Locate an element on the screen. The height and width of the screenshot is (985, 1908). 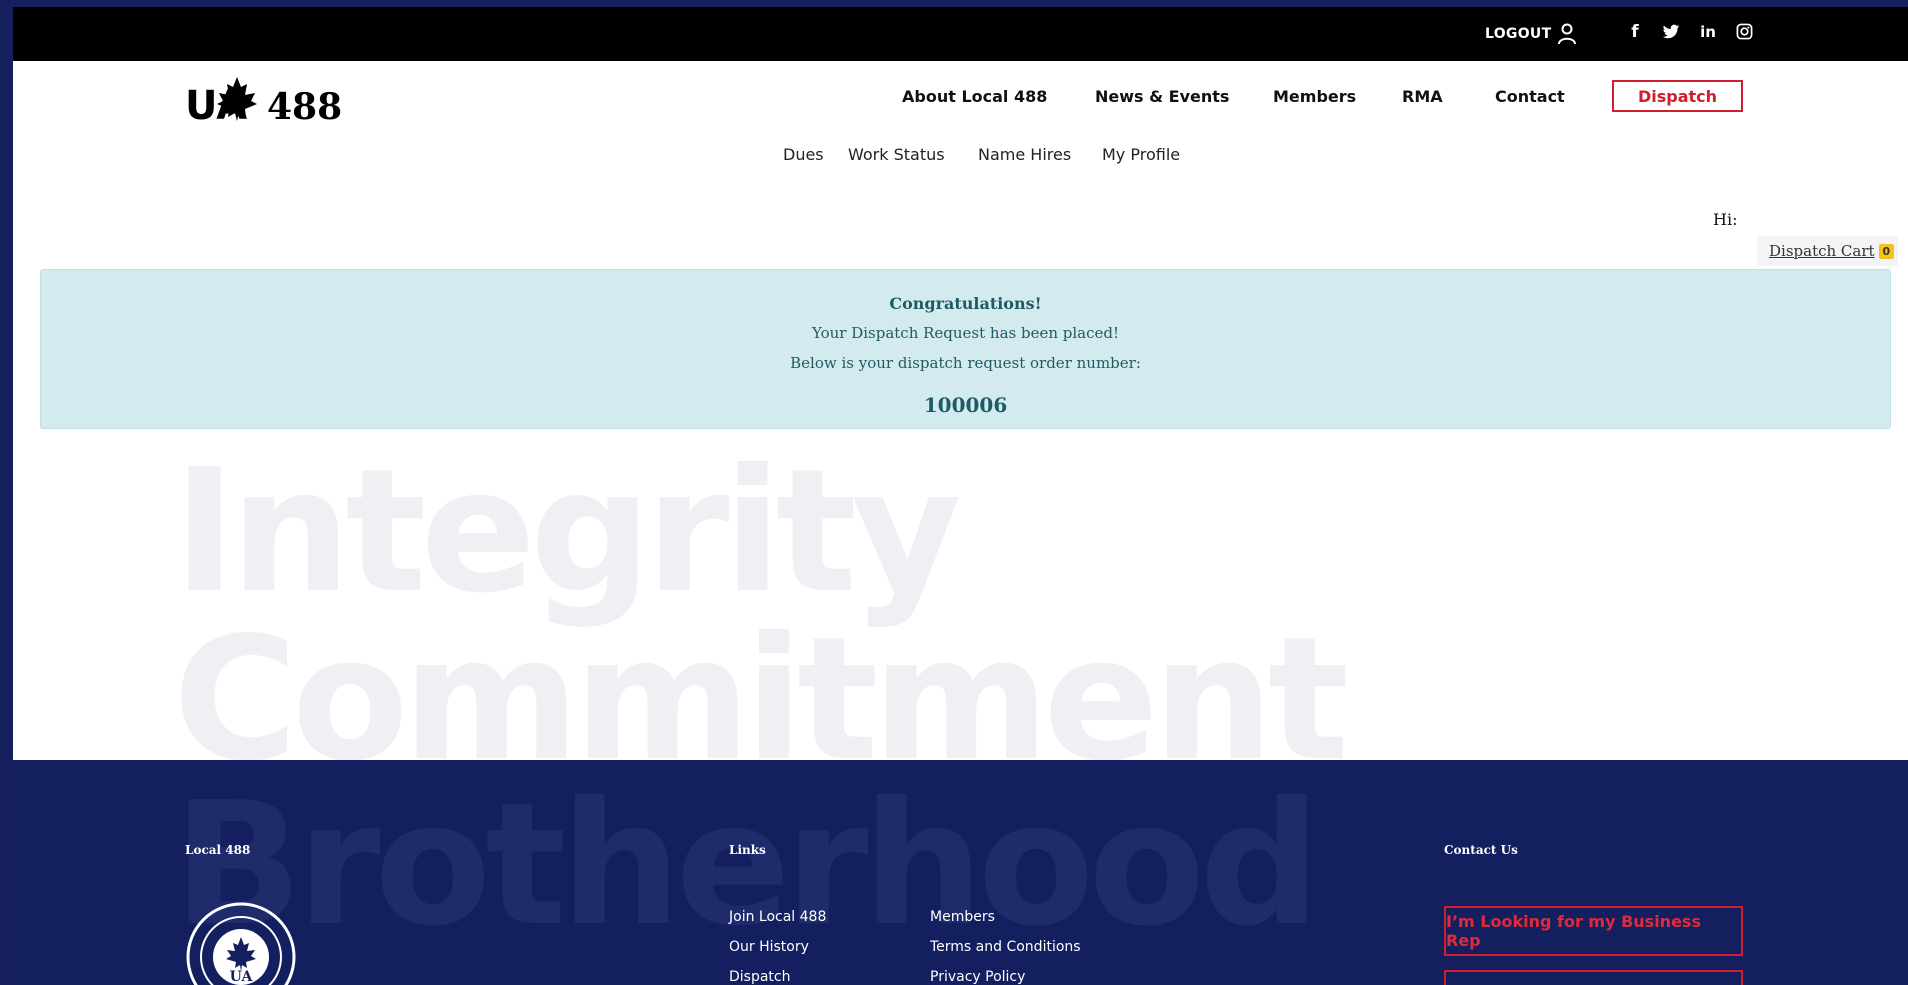
instagram-icon is located at coordinates (1744, 32).